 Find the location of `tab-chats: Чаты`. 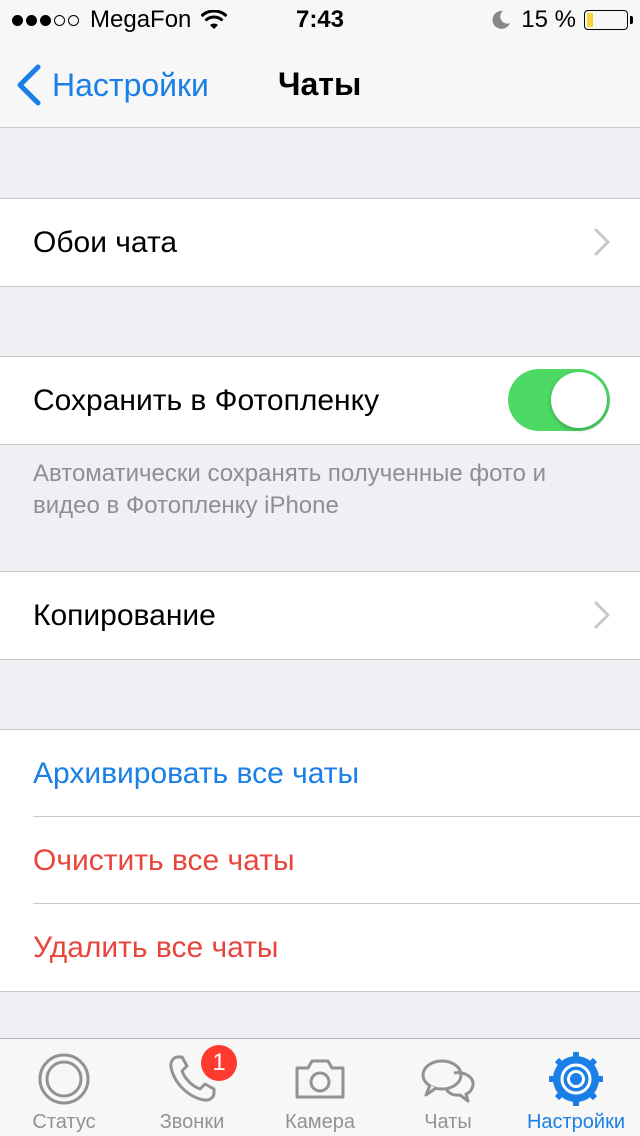

tab-chats: Чаты is located at coordinates (448, 1087).